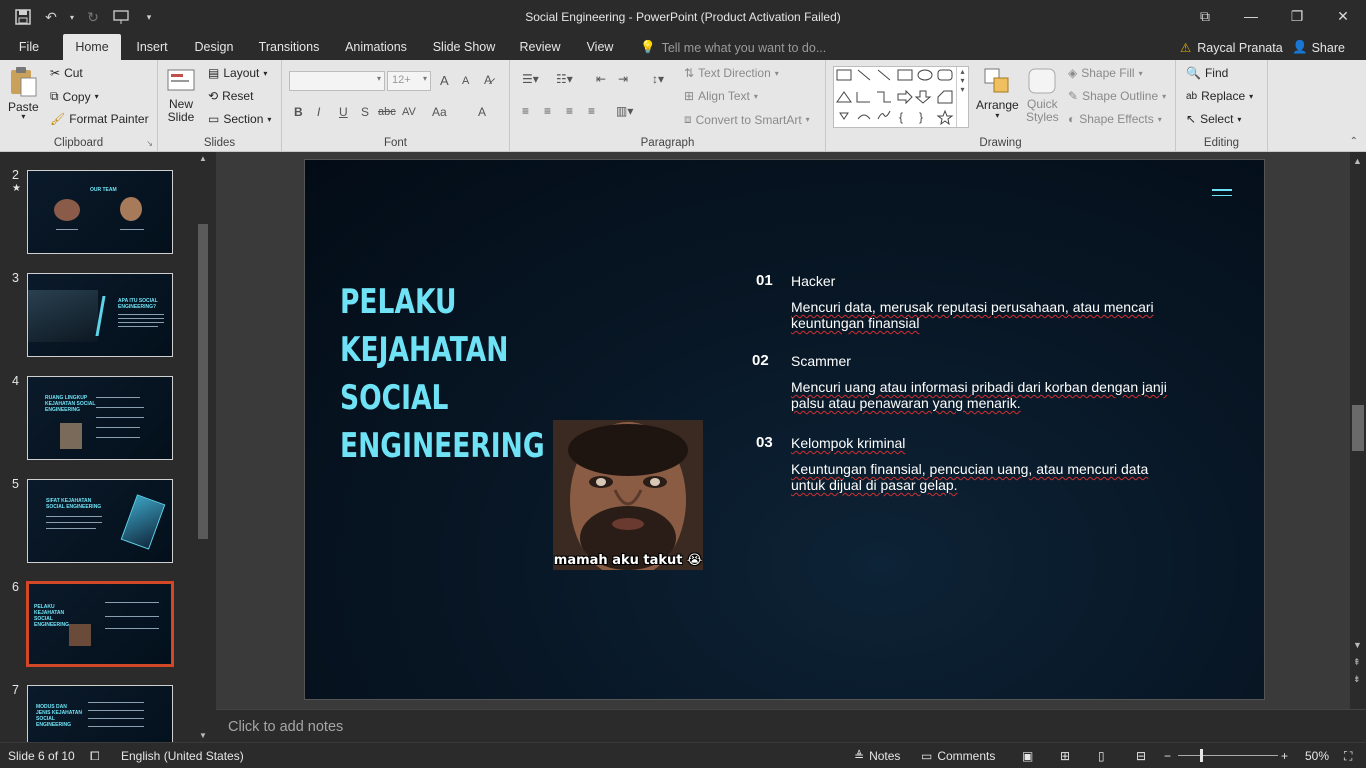 This screenshot has height=768, width=1366. What do you see at coordinates (747, 119) in the screenshot?
I see `convert-smartart-button: ⧈ Convert to SmartArt ▾` at bounding box center [747, 119].